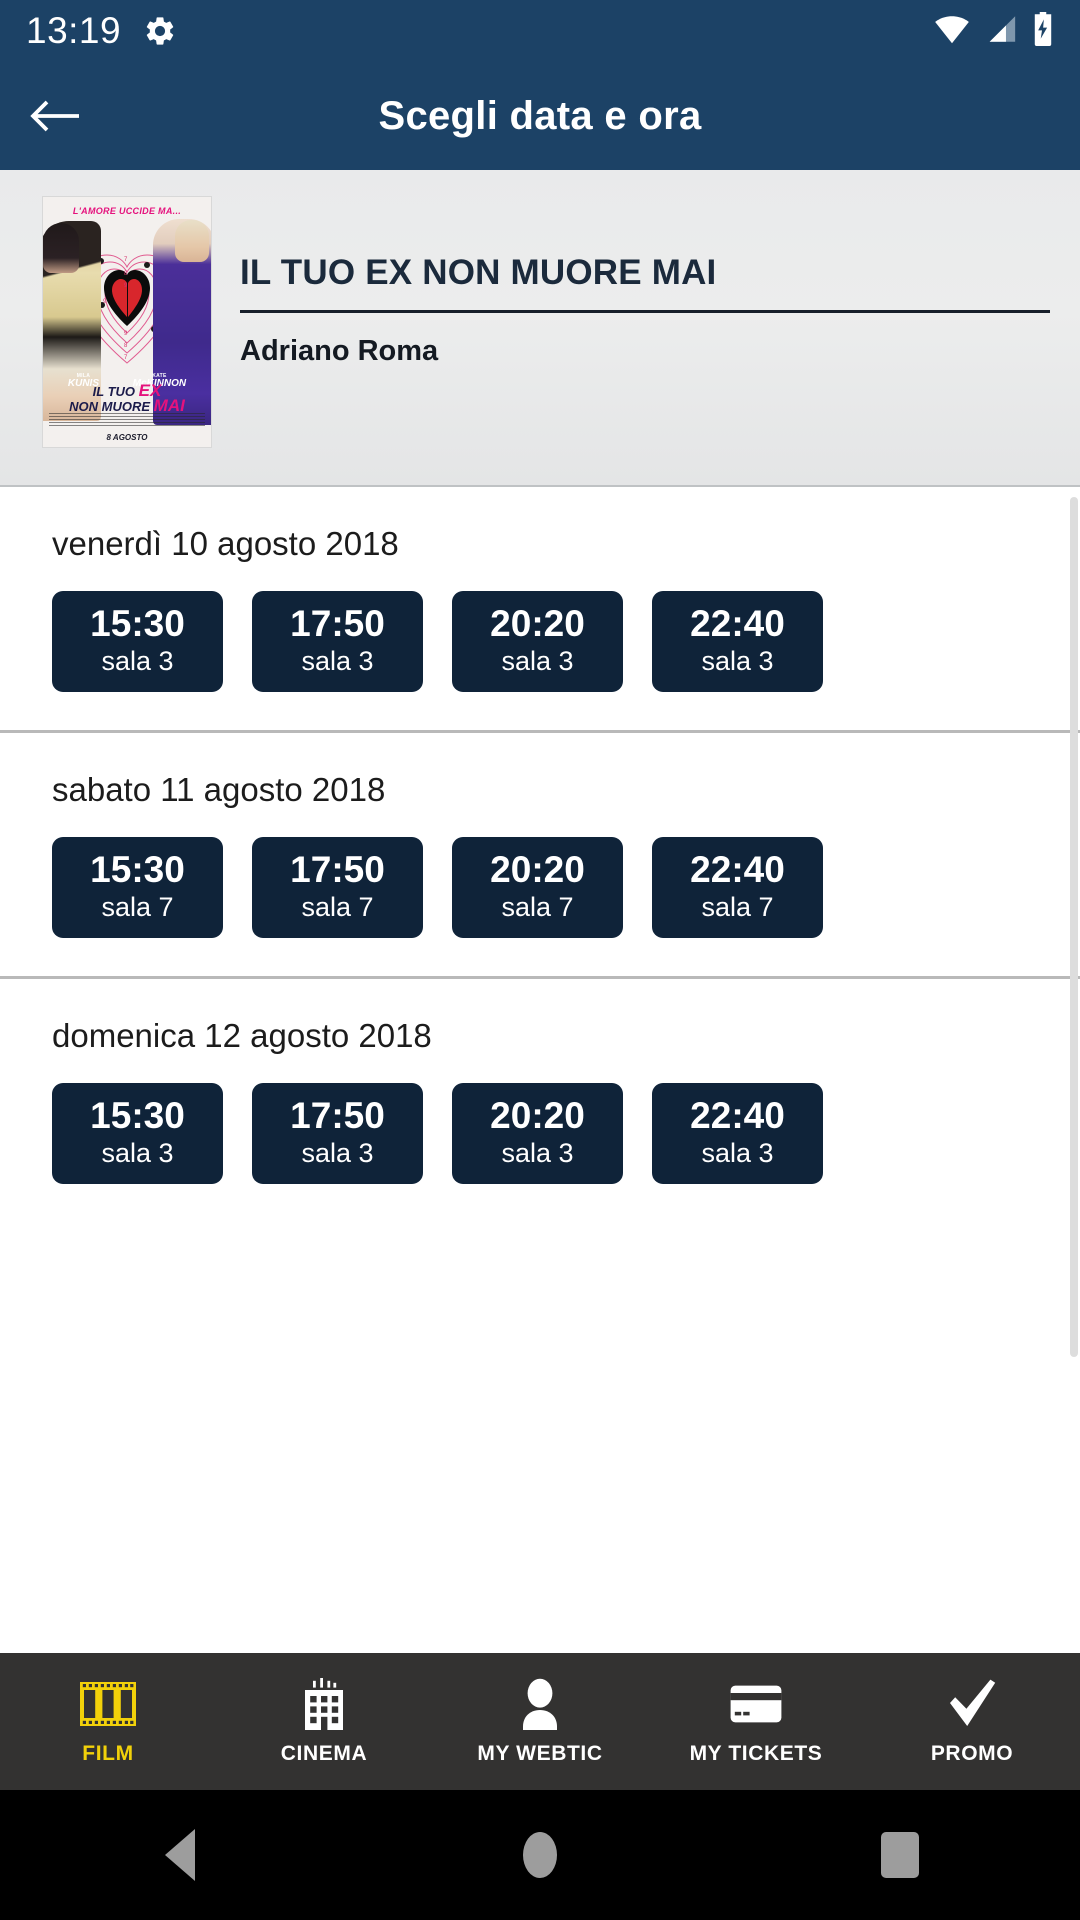 This screenshot has height=1920, width=1080. What do you see at coordinates (225, 543) in the screenshot?
I see `date-label: venerdì 10 agosto 2018` at bounding box center [225, 543].